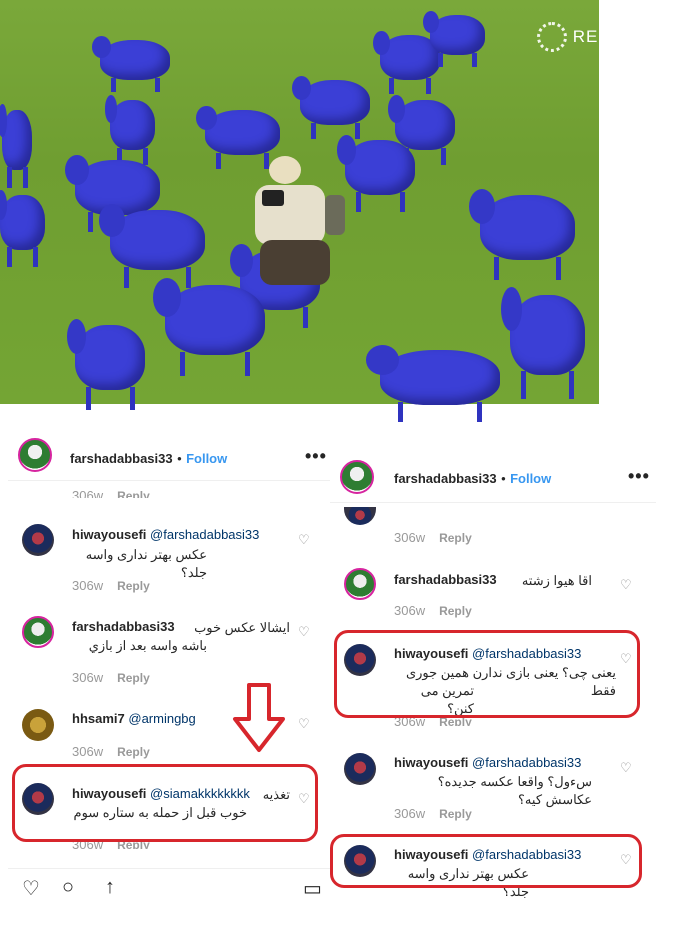 Image resolution: width=677 pixels, height=927 pixels. What do you see at coordinates (616, 36) in the screenshot?
I see `watermark-text: REUTERS` at bounding box center [616, 36].